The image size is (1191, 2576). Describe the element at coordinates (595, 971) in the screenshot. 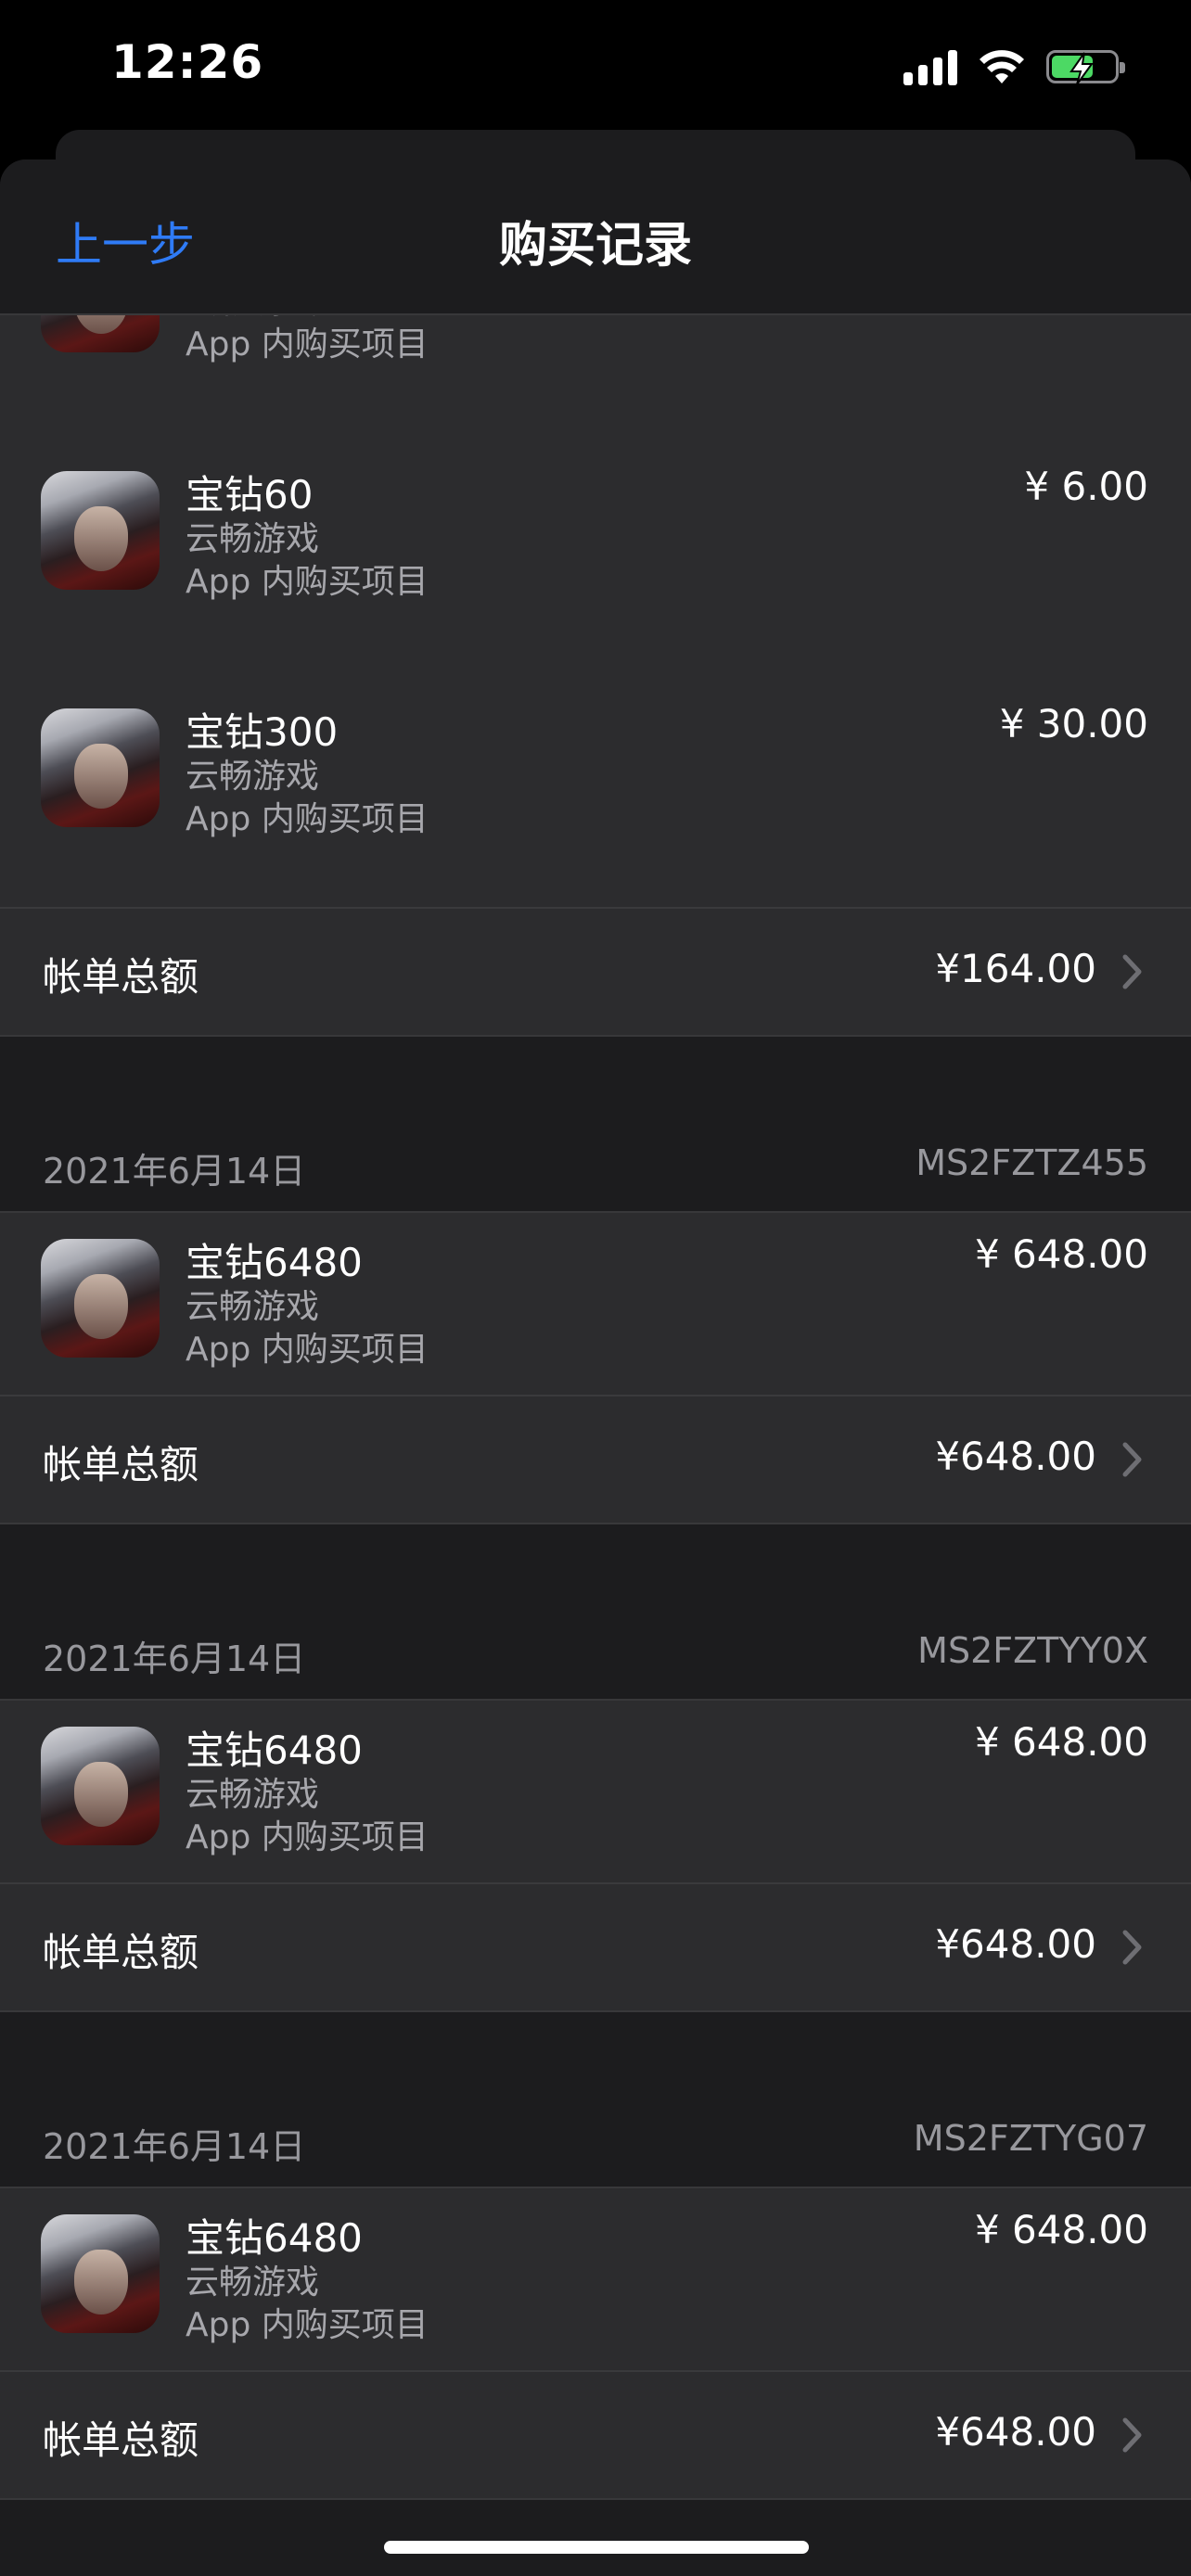

I see `bill-total-row: 帐单总额 ¥164.00` at that location.